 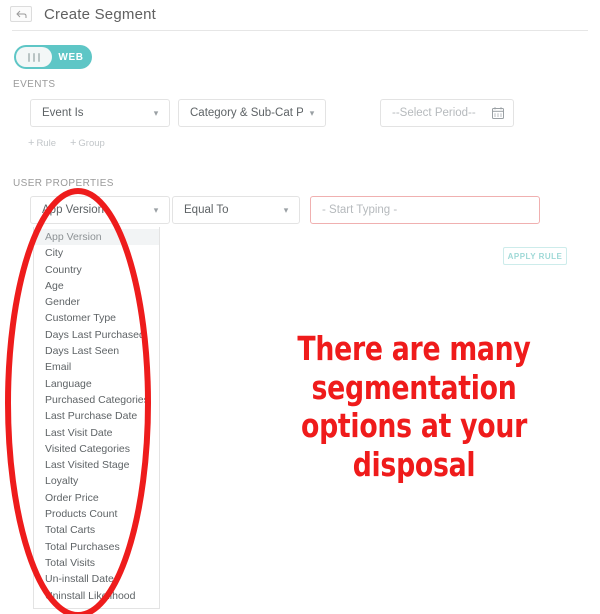 I want to click on dropdown-option: Total Carts, so click(x=96, y=530).